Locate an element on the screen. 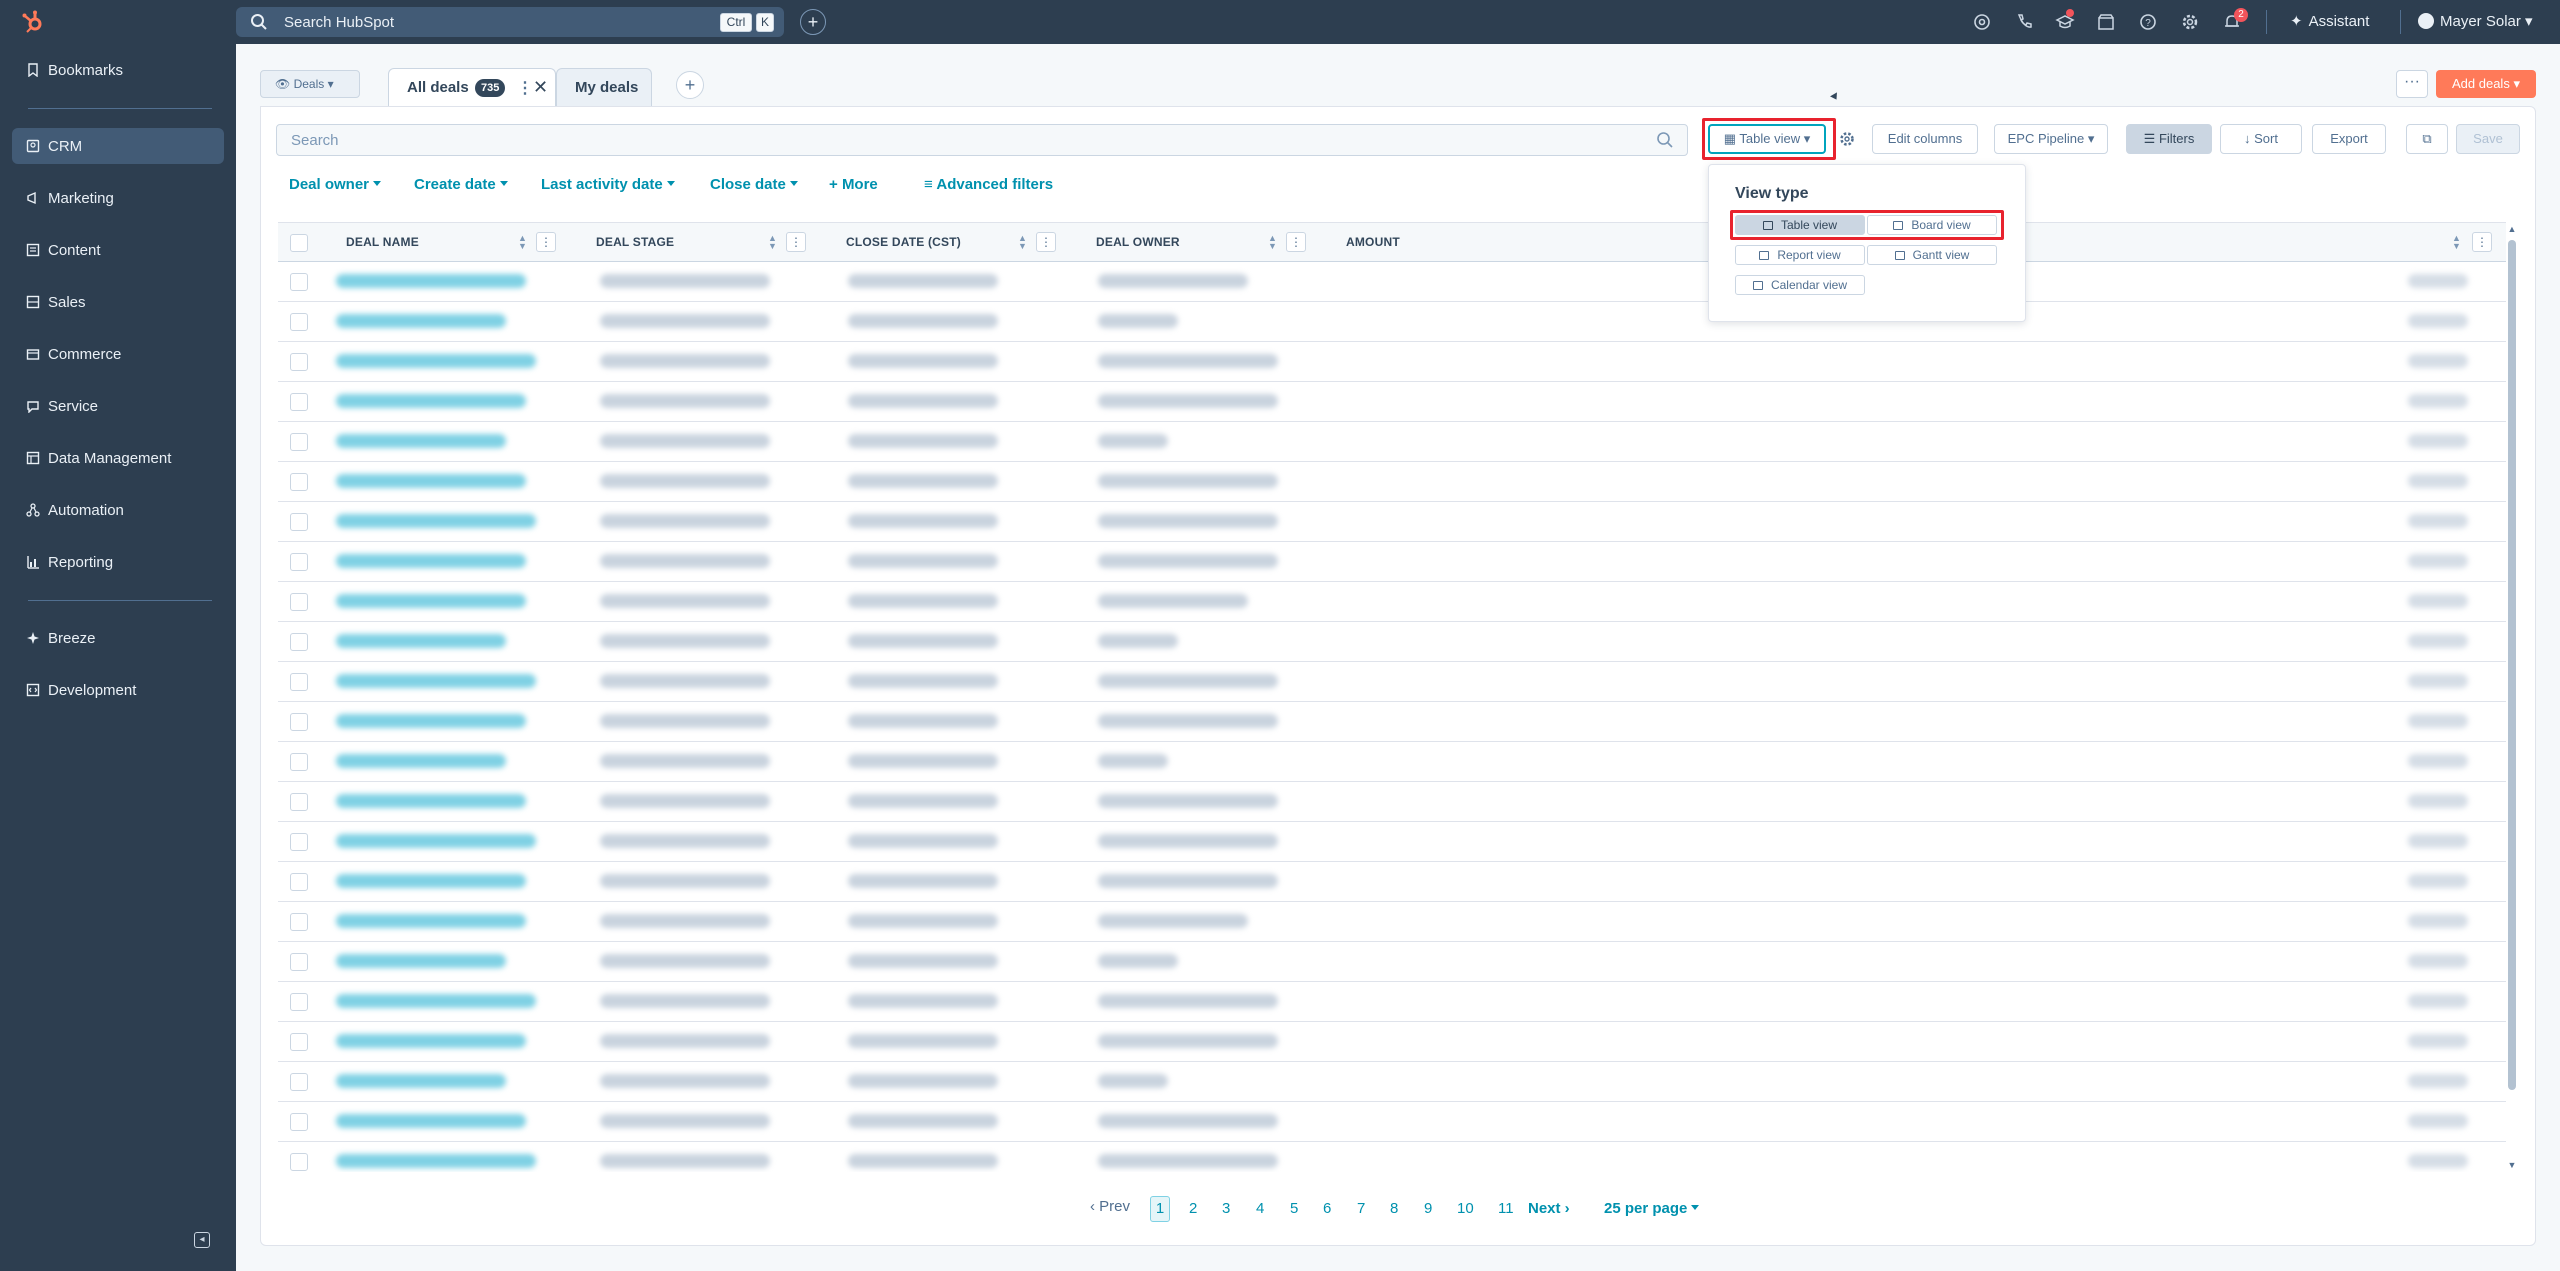 The height and width of the screenshot is (1271, 2560). sidebar-item-bookmarks: Bookmarks is located at coordinates (118, 70).